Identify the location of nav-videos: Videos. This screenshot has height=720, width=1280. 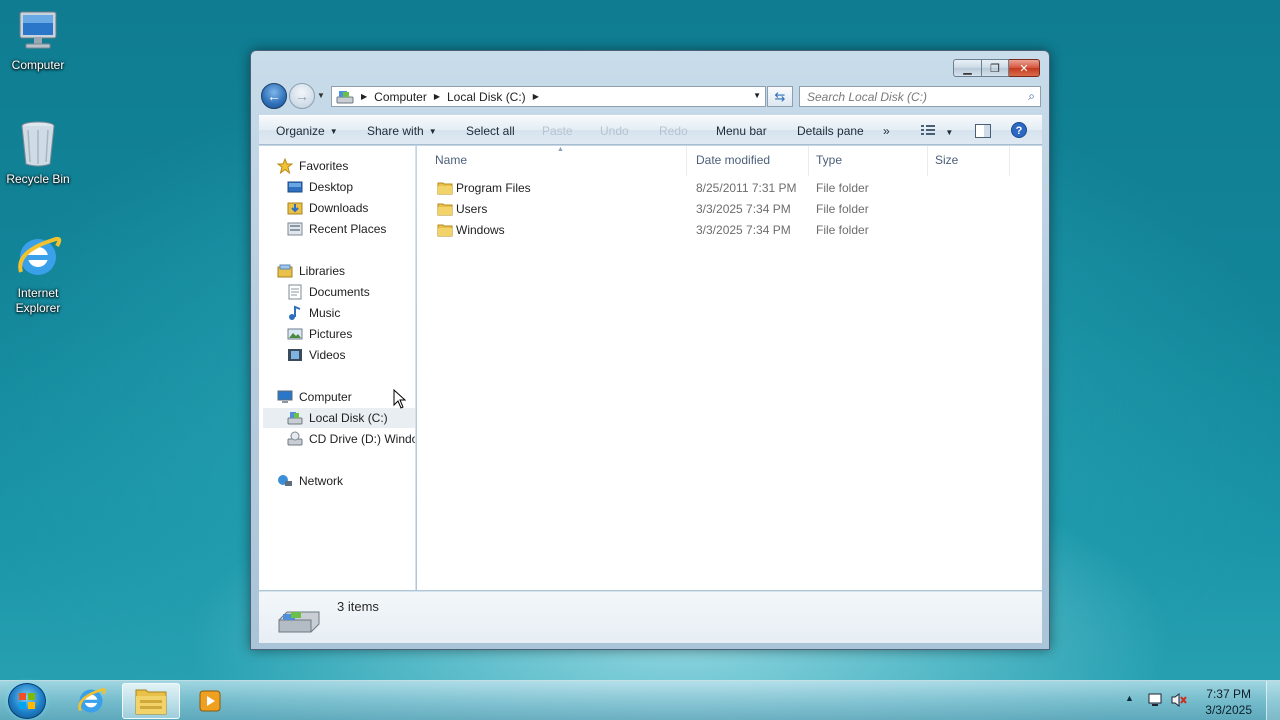
(316, 355).